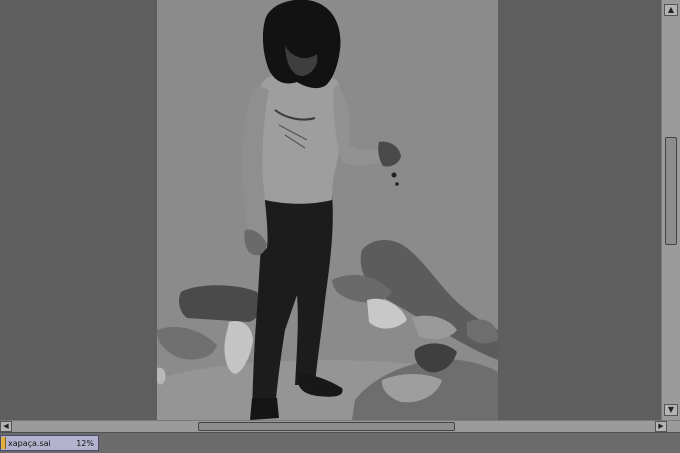  What do you see at coordinates (3, 443) in the screenshot?
I see `file-icon` at bounding box center [3, 443].